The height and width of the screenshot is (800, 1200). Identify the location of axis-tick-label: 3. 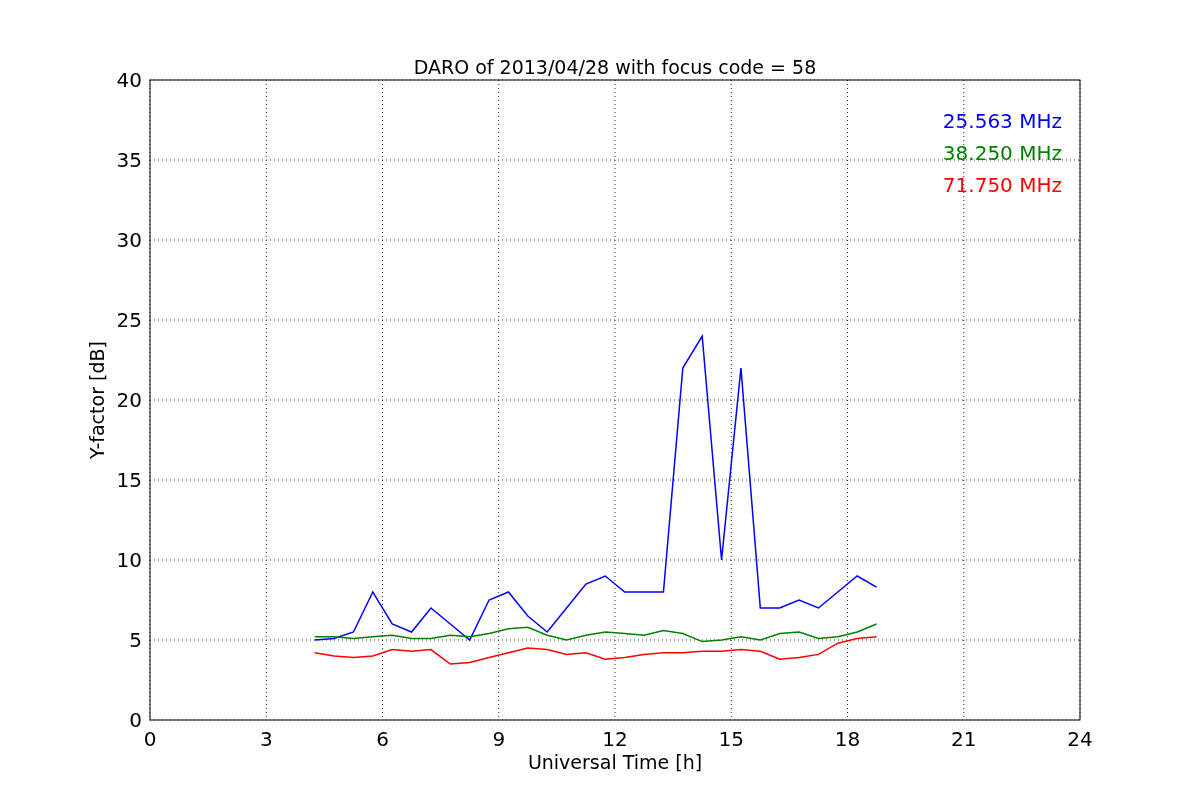
(266, 739).